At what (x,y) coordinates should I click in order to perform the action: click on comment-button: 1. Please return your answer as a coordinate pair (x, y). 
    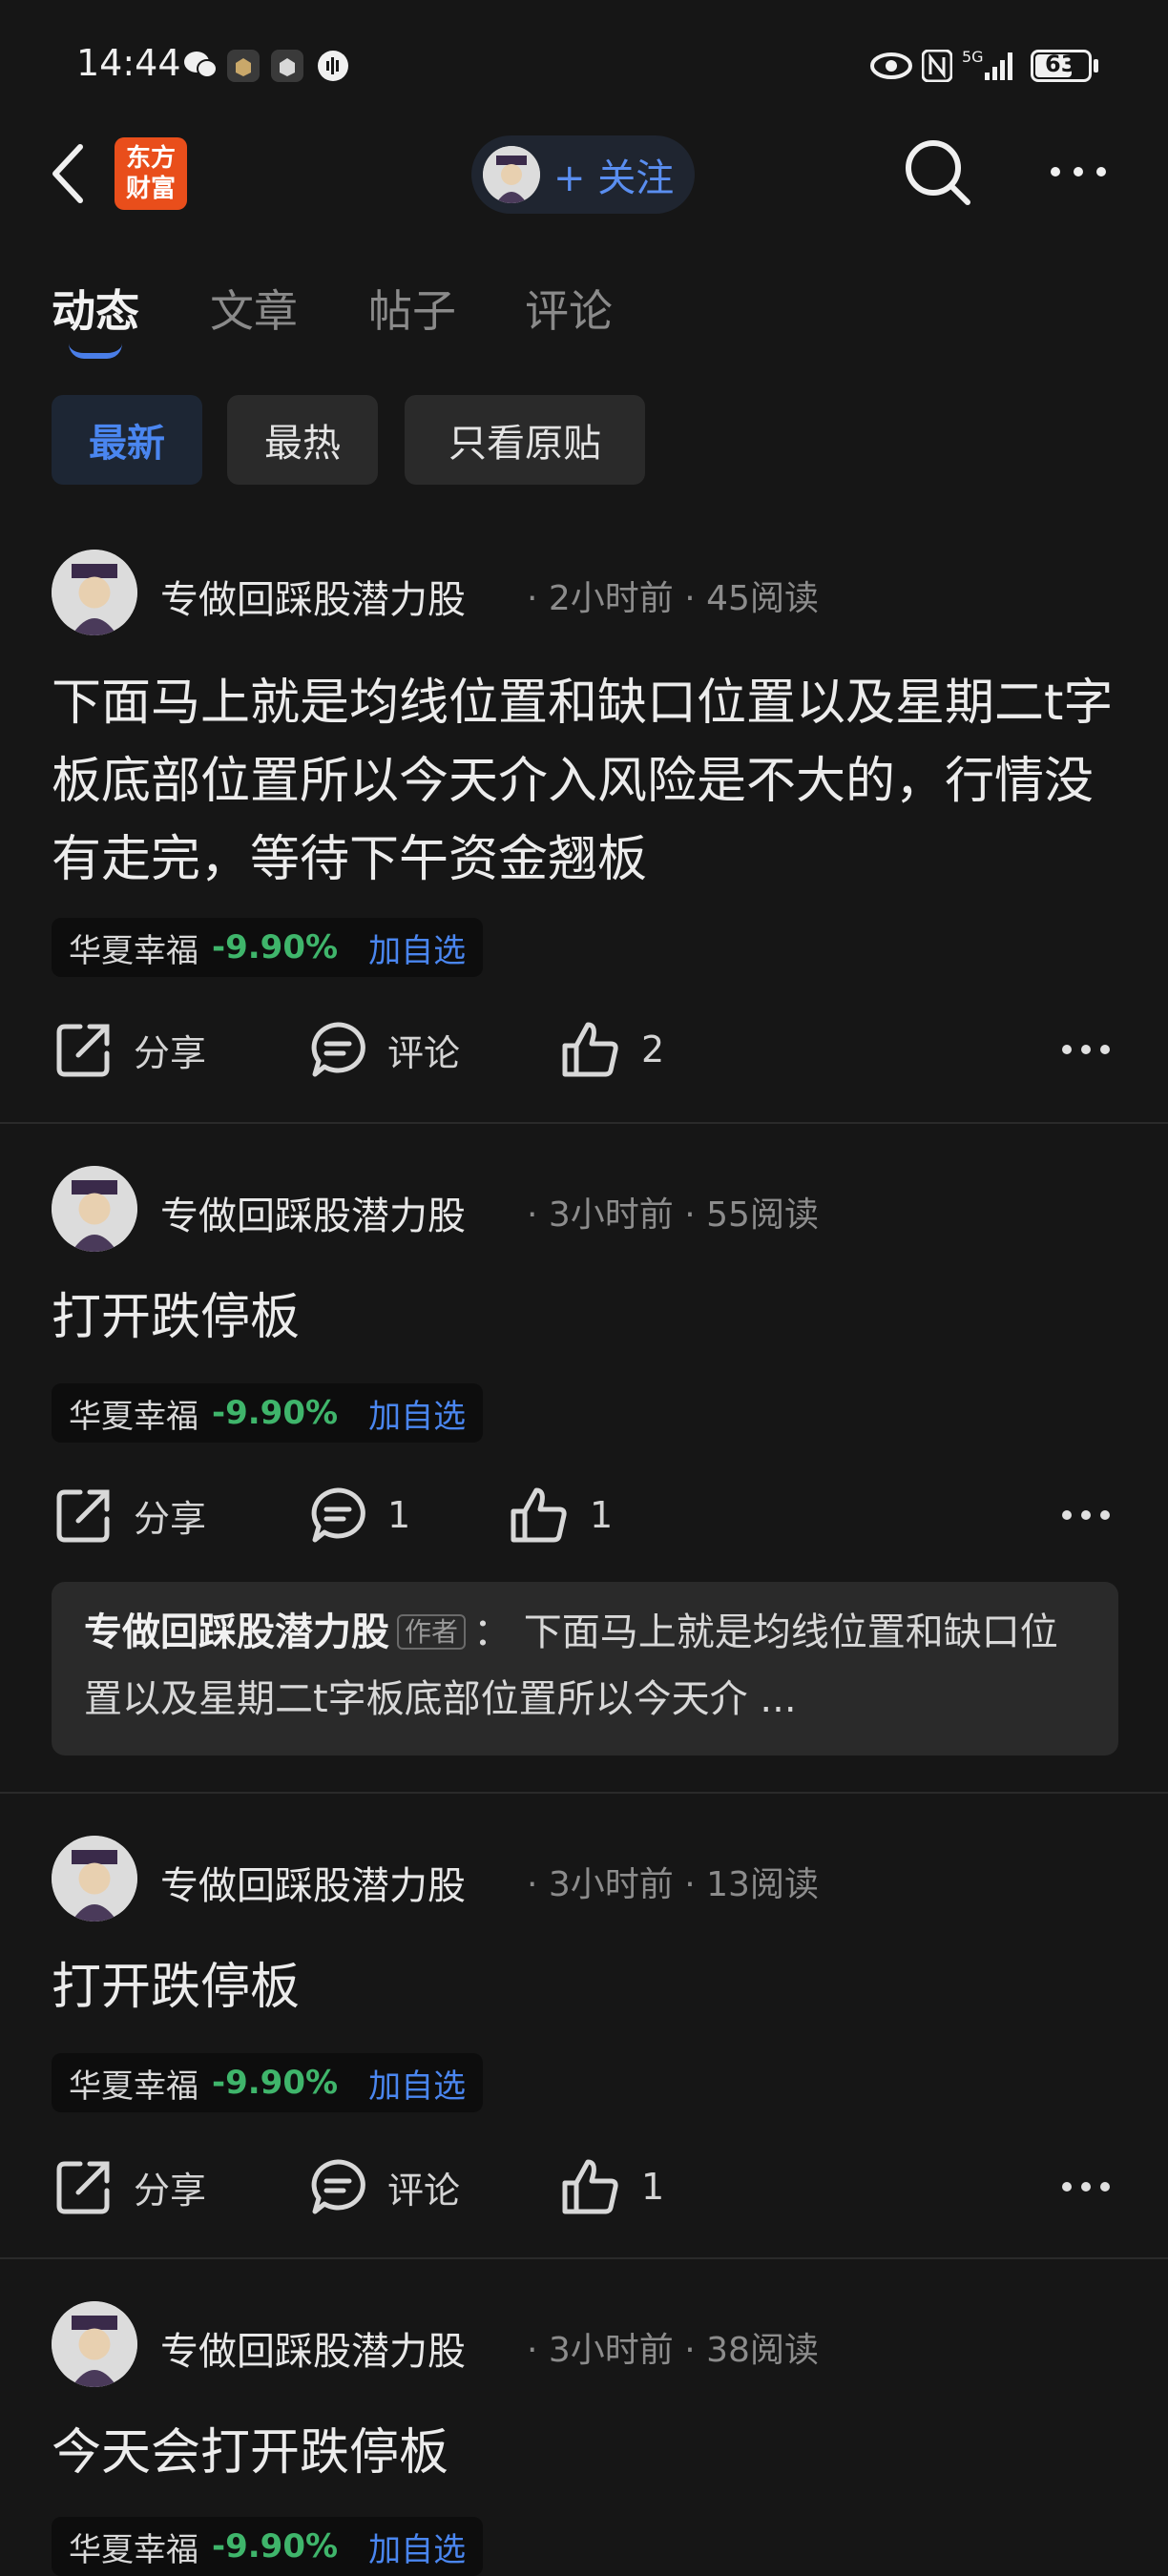
    Looking at the image, I should click on (359, 1515).